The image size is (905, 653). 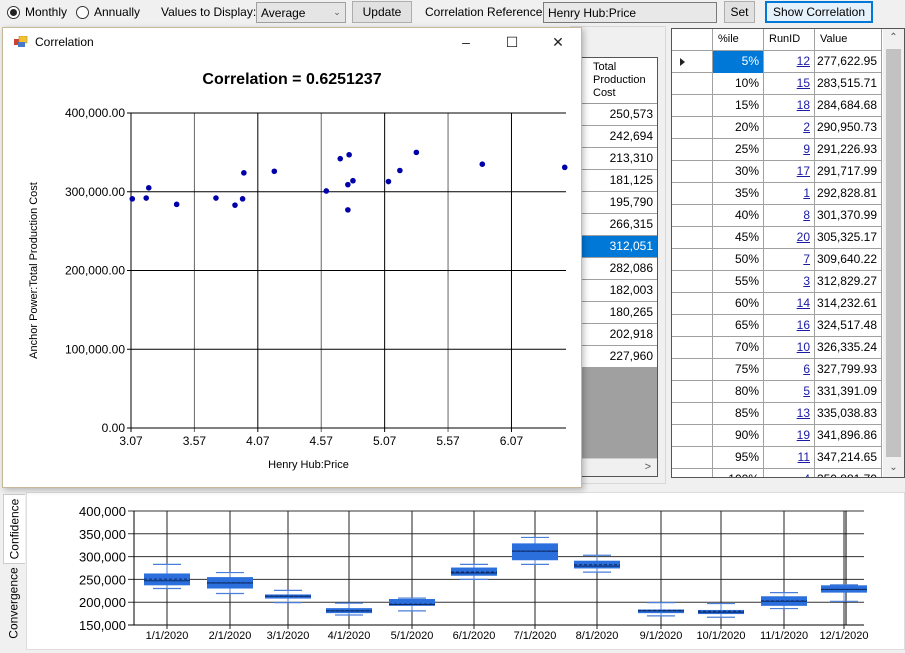 I want to click on value-cell: 277,622.95, so click(x=848, y=62).